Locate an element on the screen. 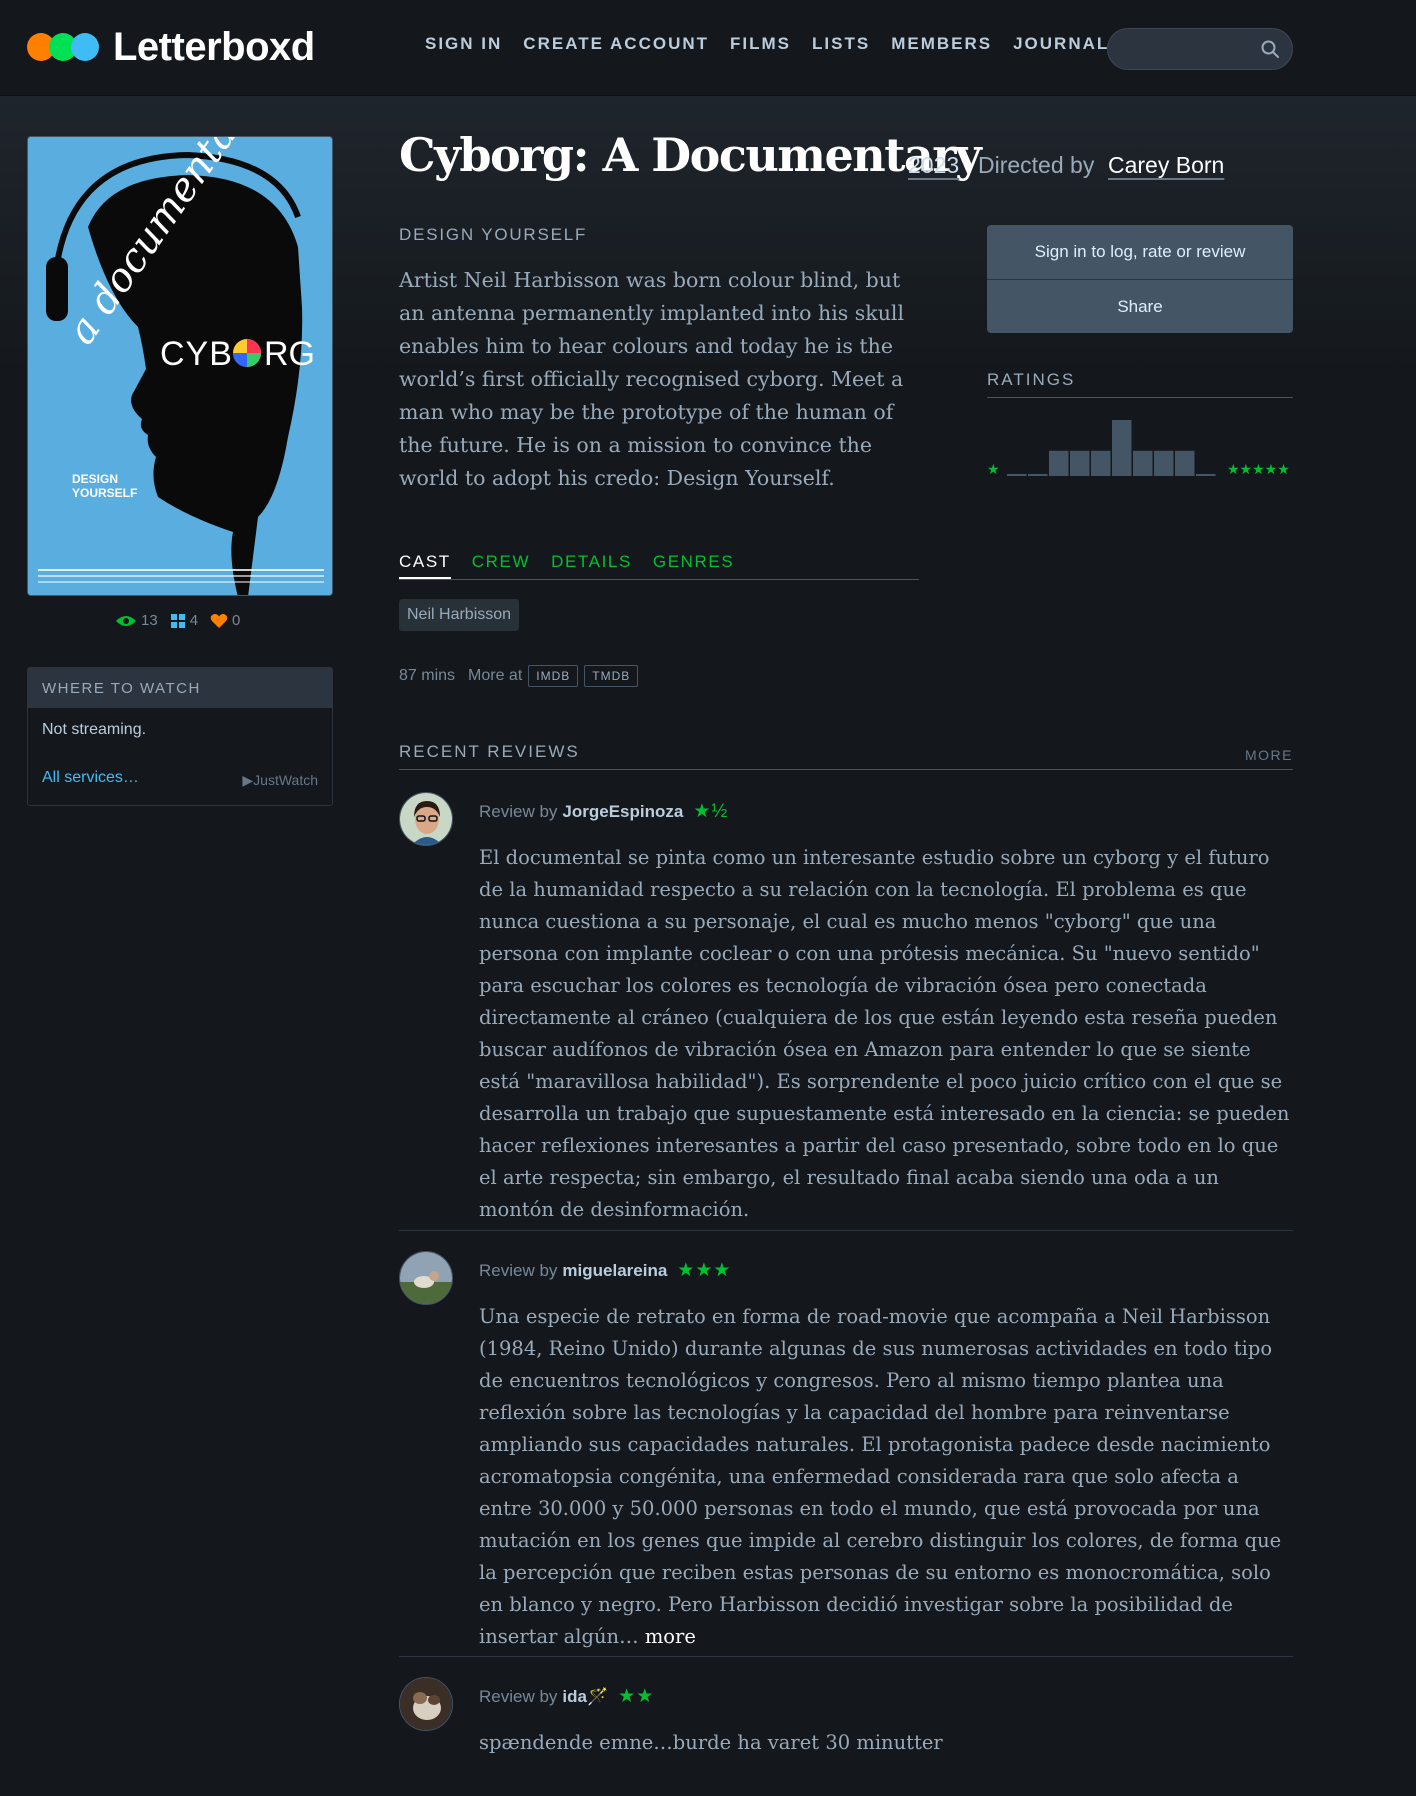 The height and width of the screenshot is (1796, 1416). where-to-watch-heading: WHERE TO WATCH is located at coordinates (180, 688).